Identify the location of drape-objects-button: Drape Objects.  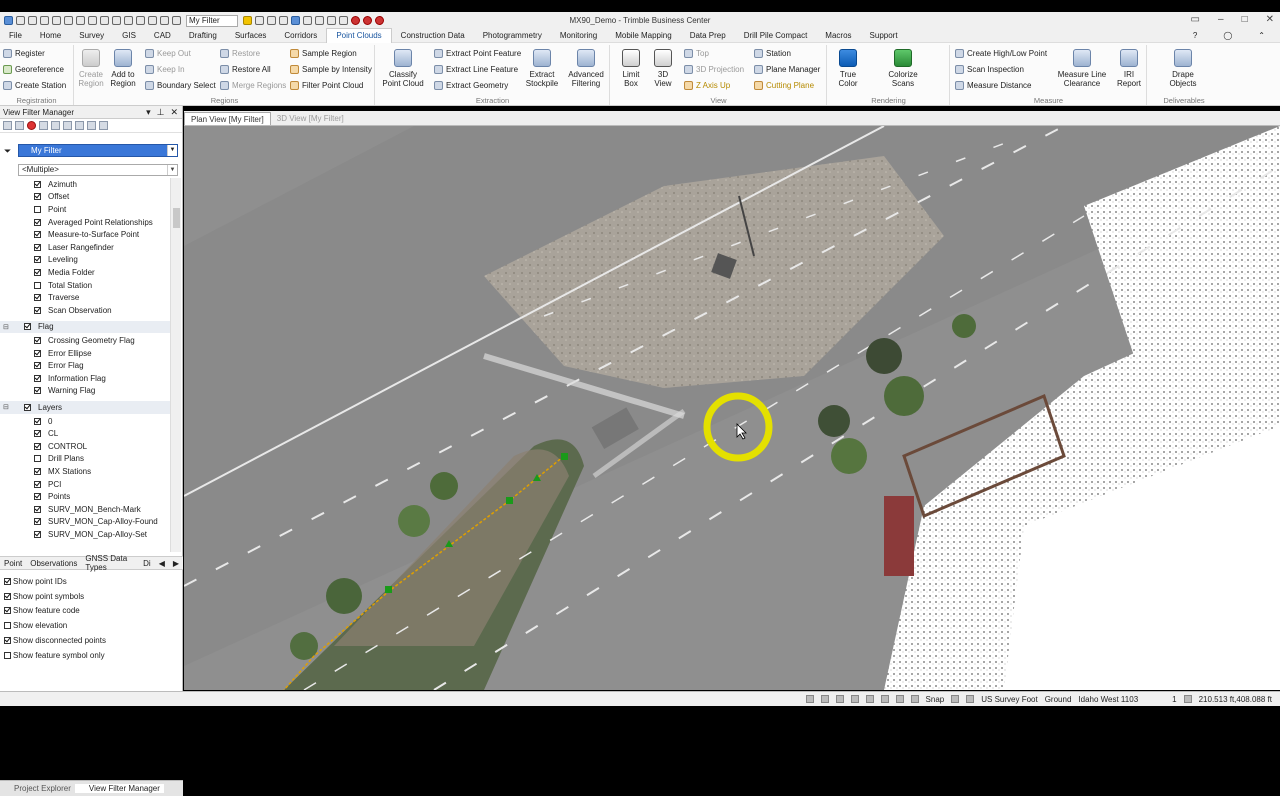
(1183, 68).